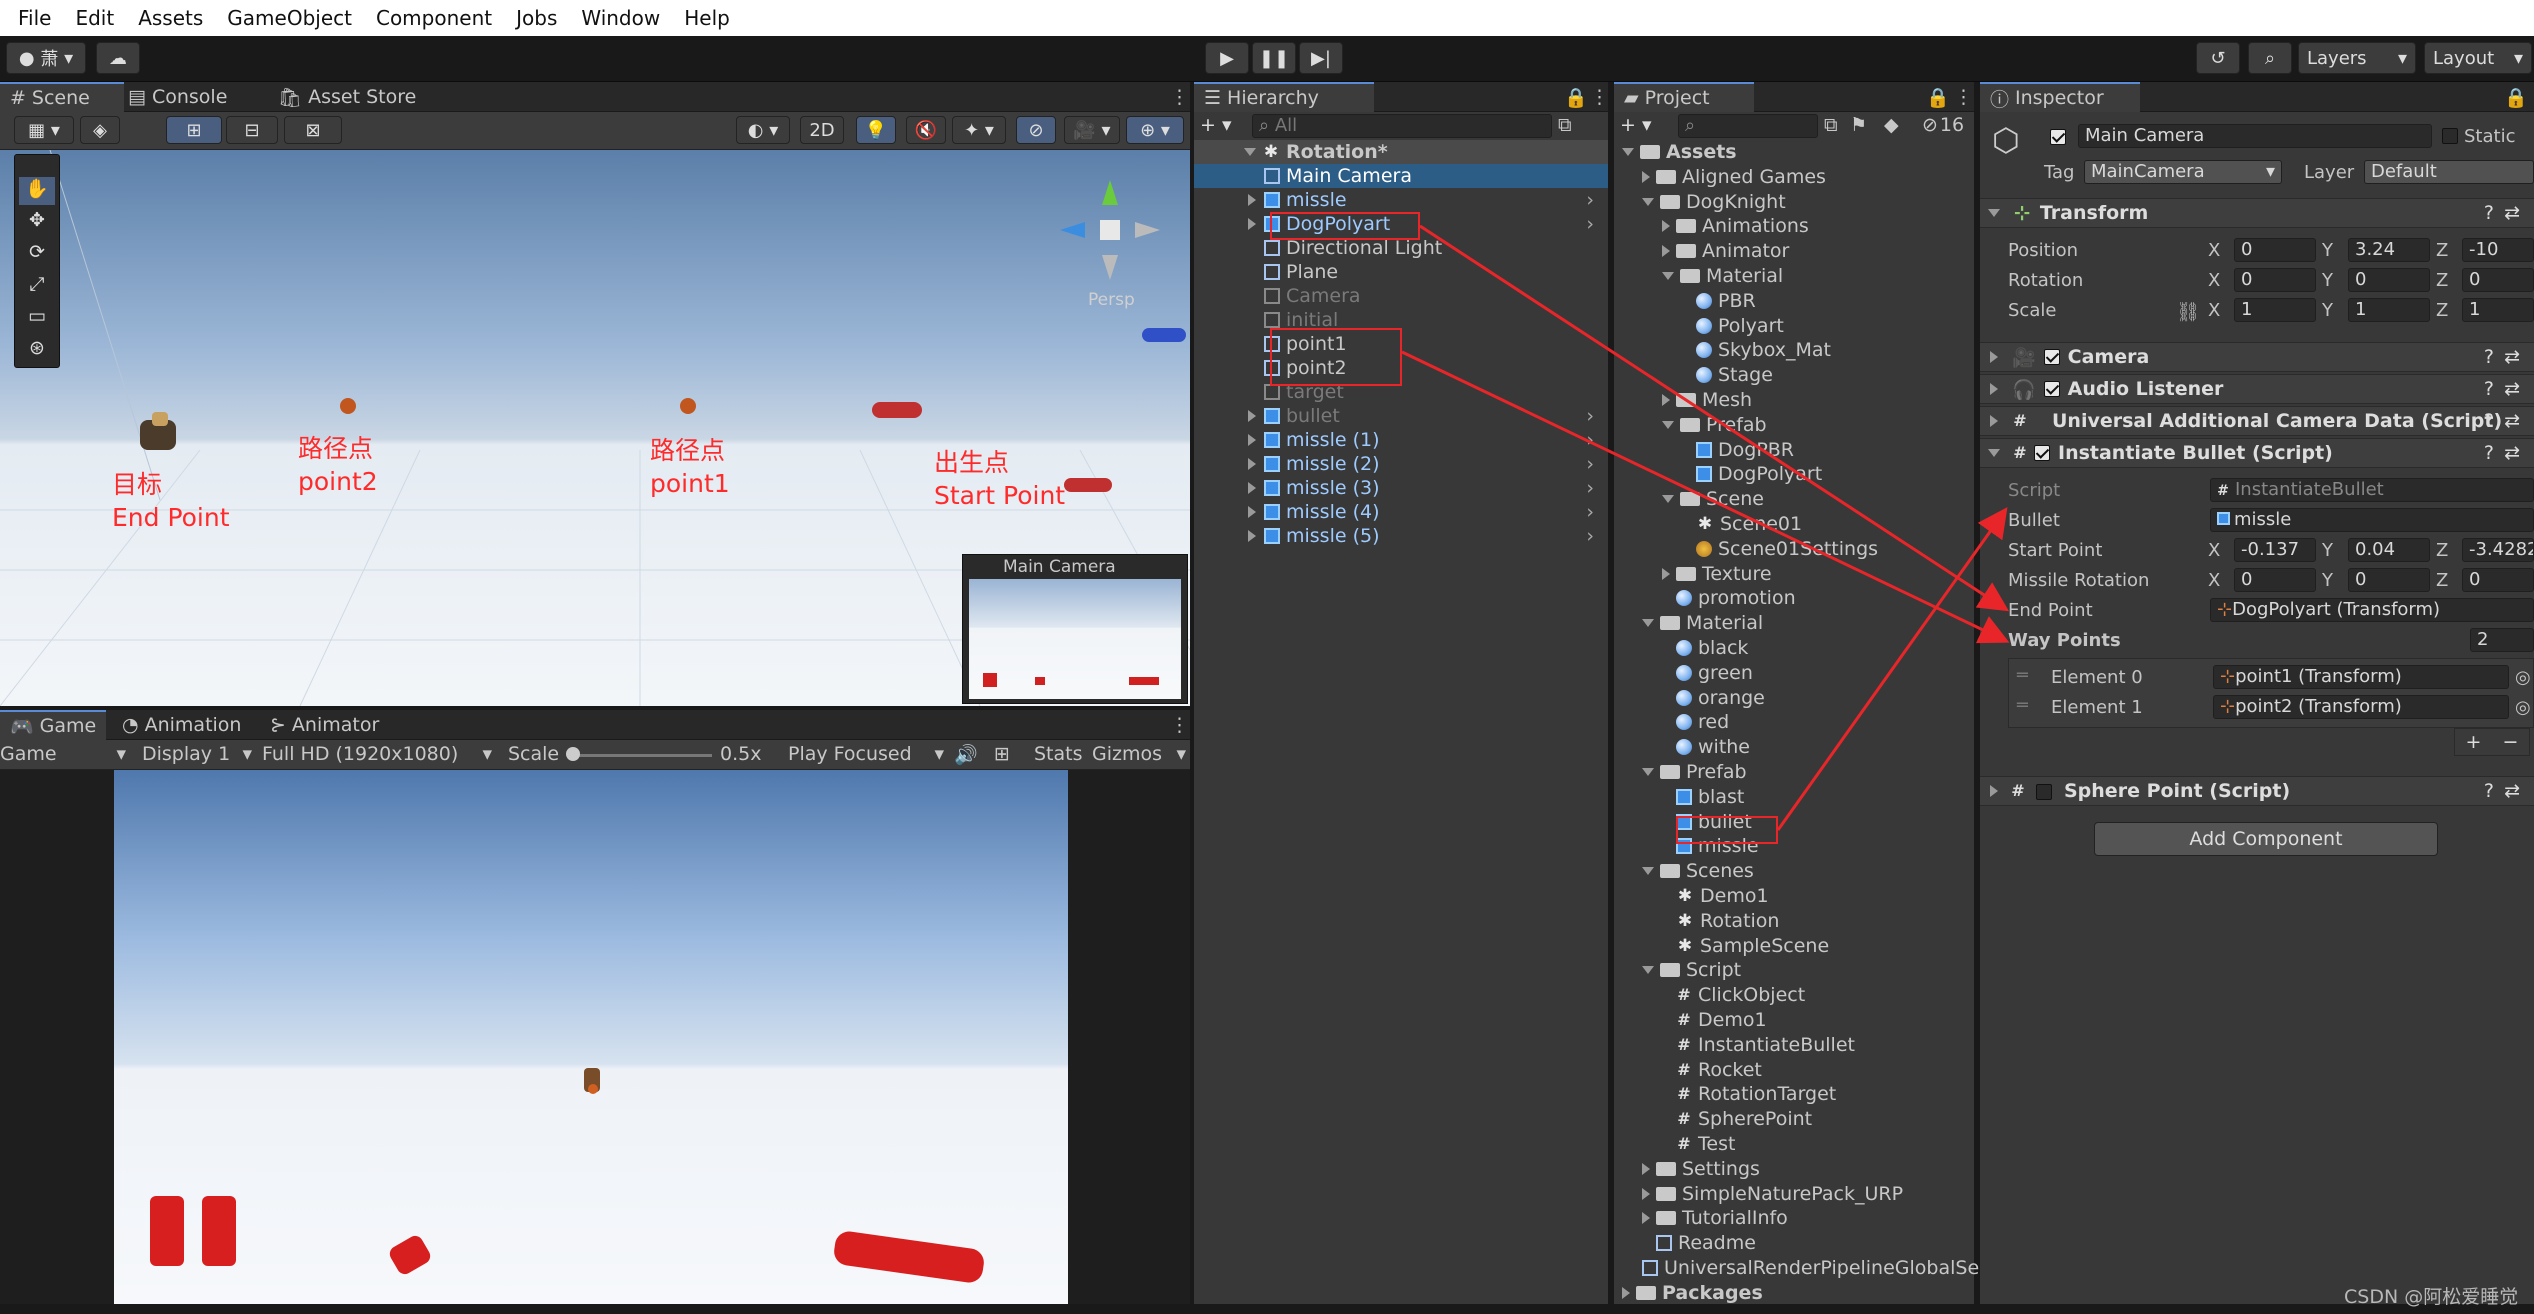 The image size is (2534, 1314). I want to click on project-item: # Demo1, so click(1794, 1020).